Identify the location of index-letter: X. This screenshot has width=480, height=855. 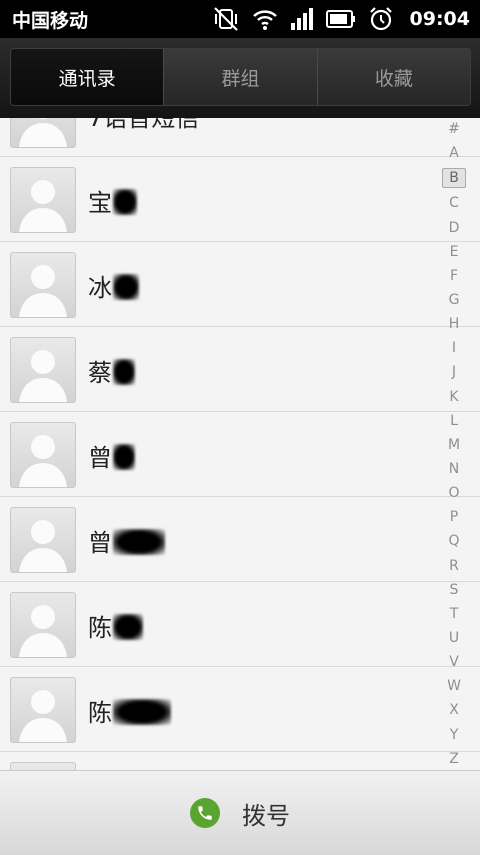
(454, 710).